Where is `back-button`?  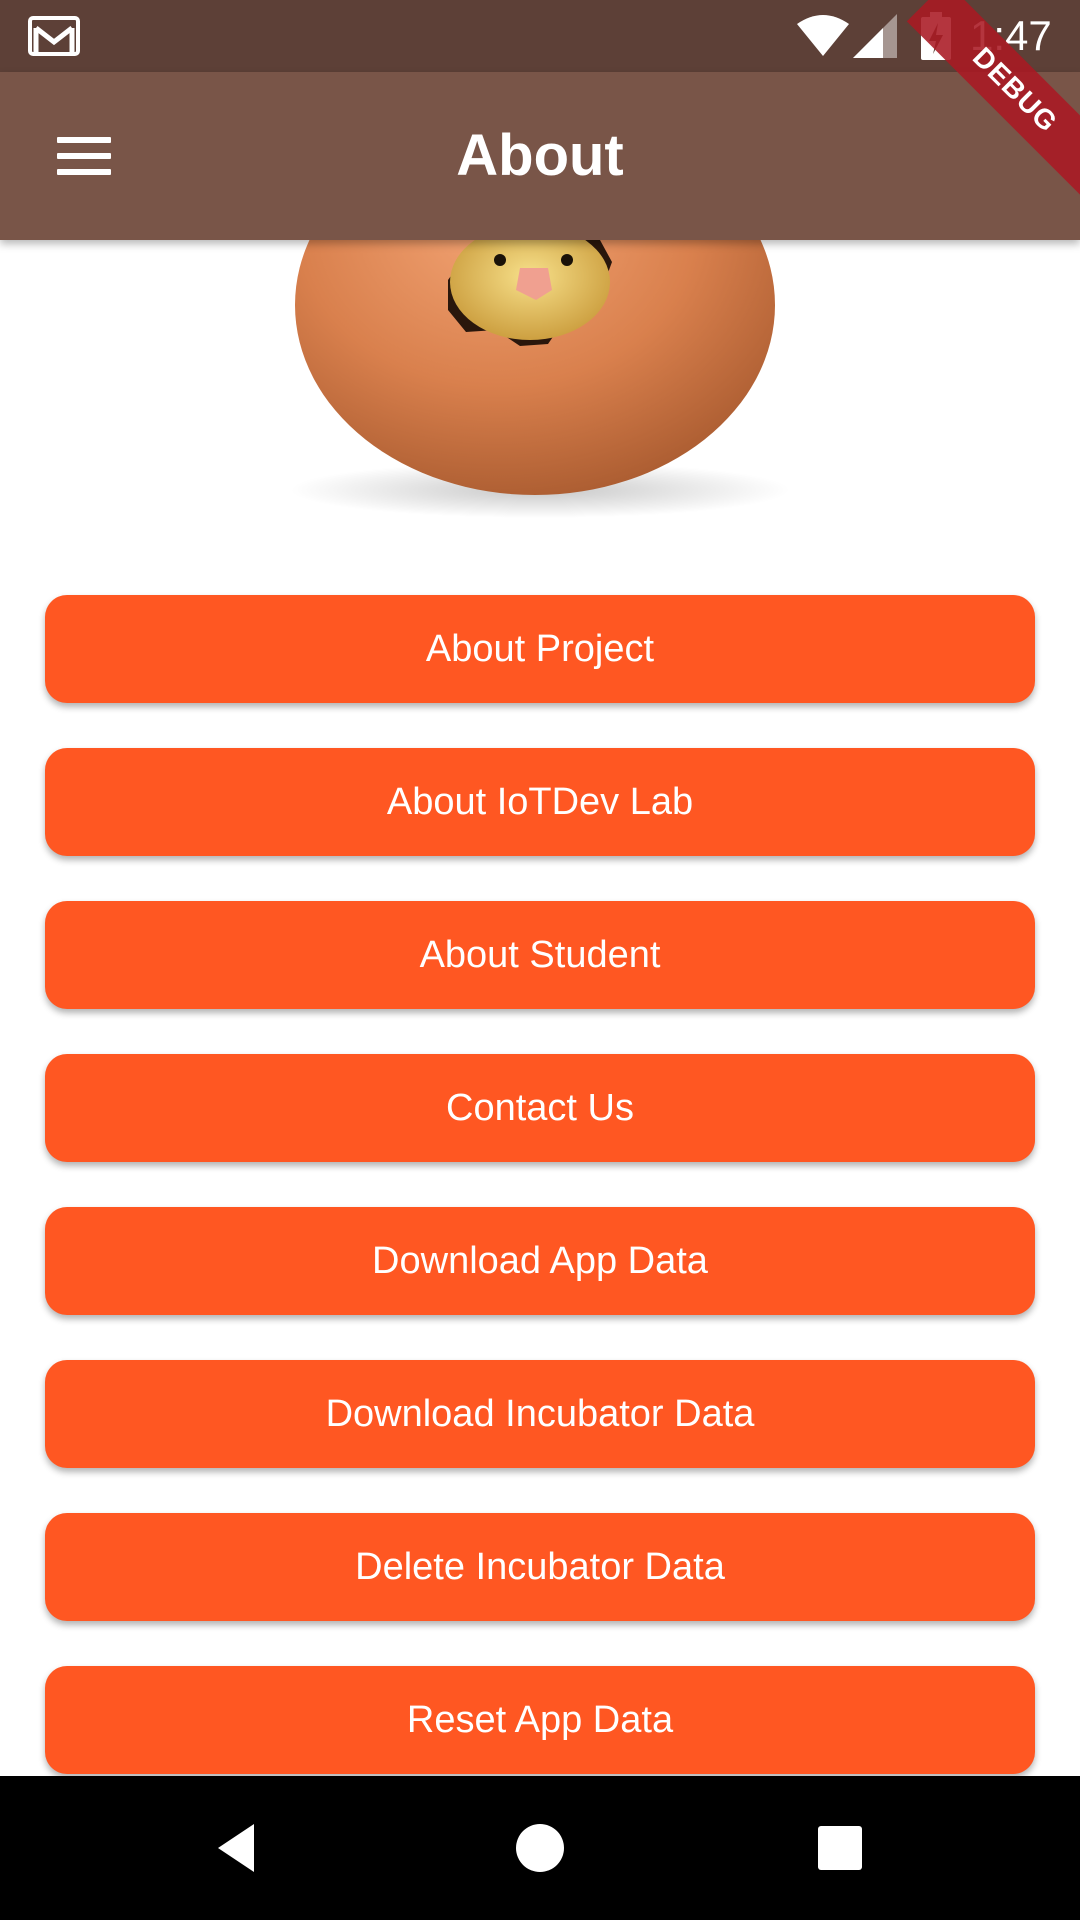
back-button is located at coordinates (240, 1848).